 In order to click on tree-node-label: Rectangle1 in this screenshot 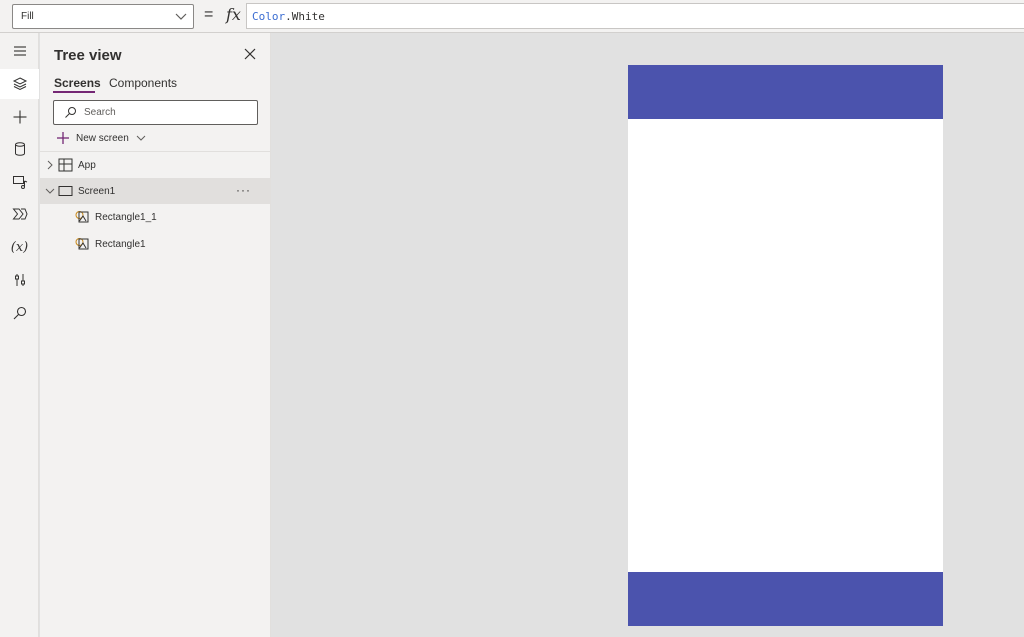, I will do `click(120, 244)`.